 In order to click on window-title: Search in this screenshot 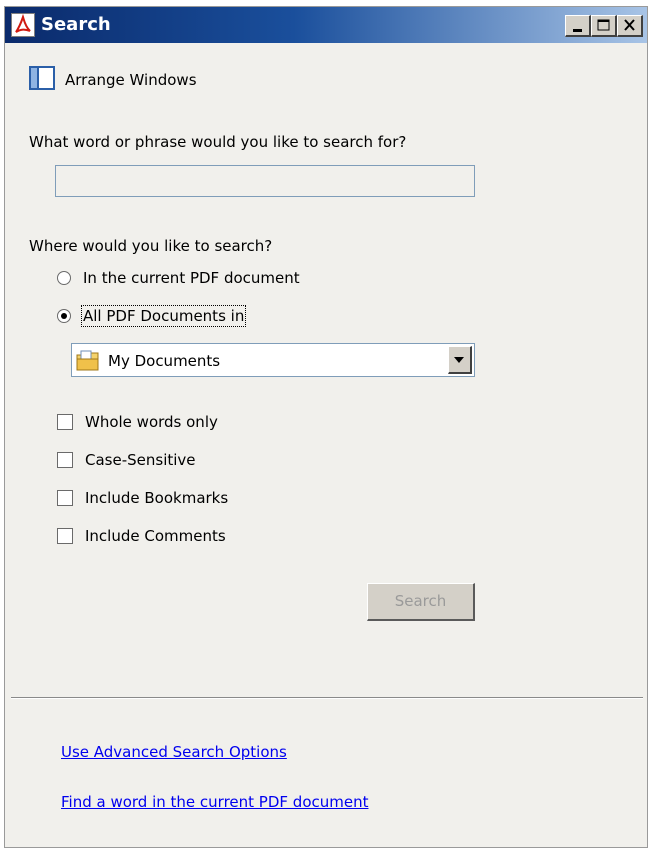, I will do `click(76, 24)`.